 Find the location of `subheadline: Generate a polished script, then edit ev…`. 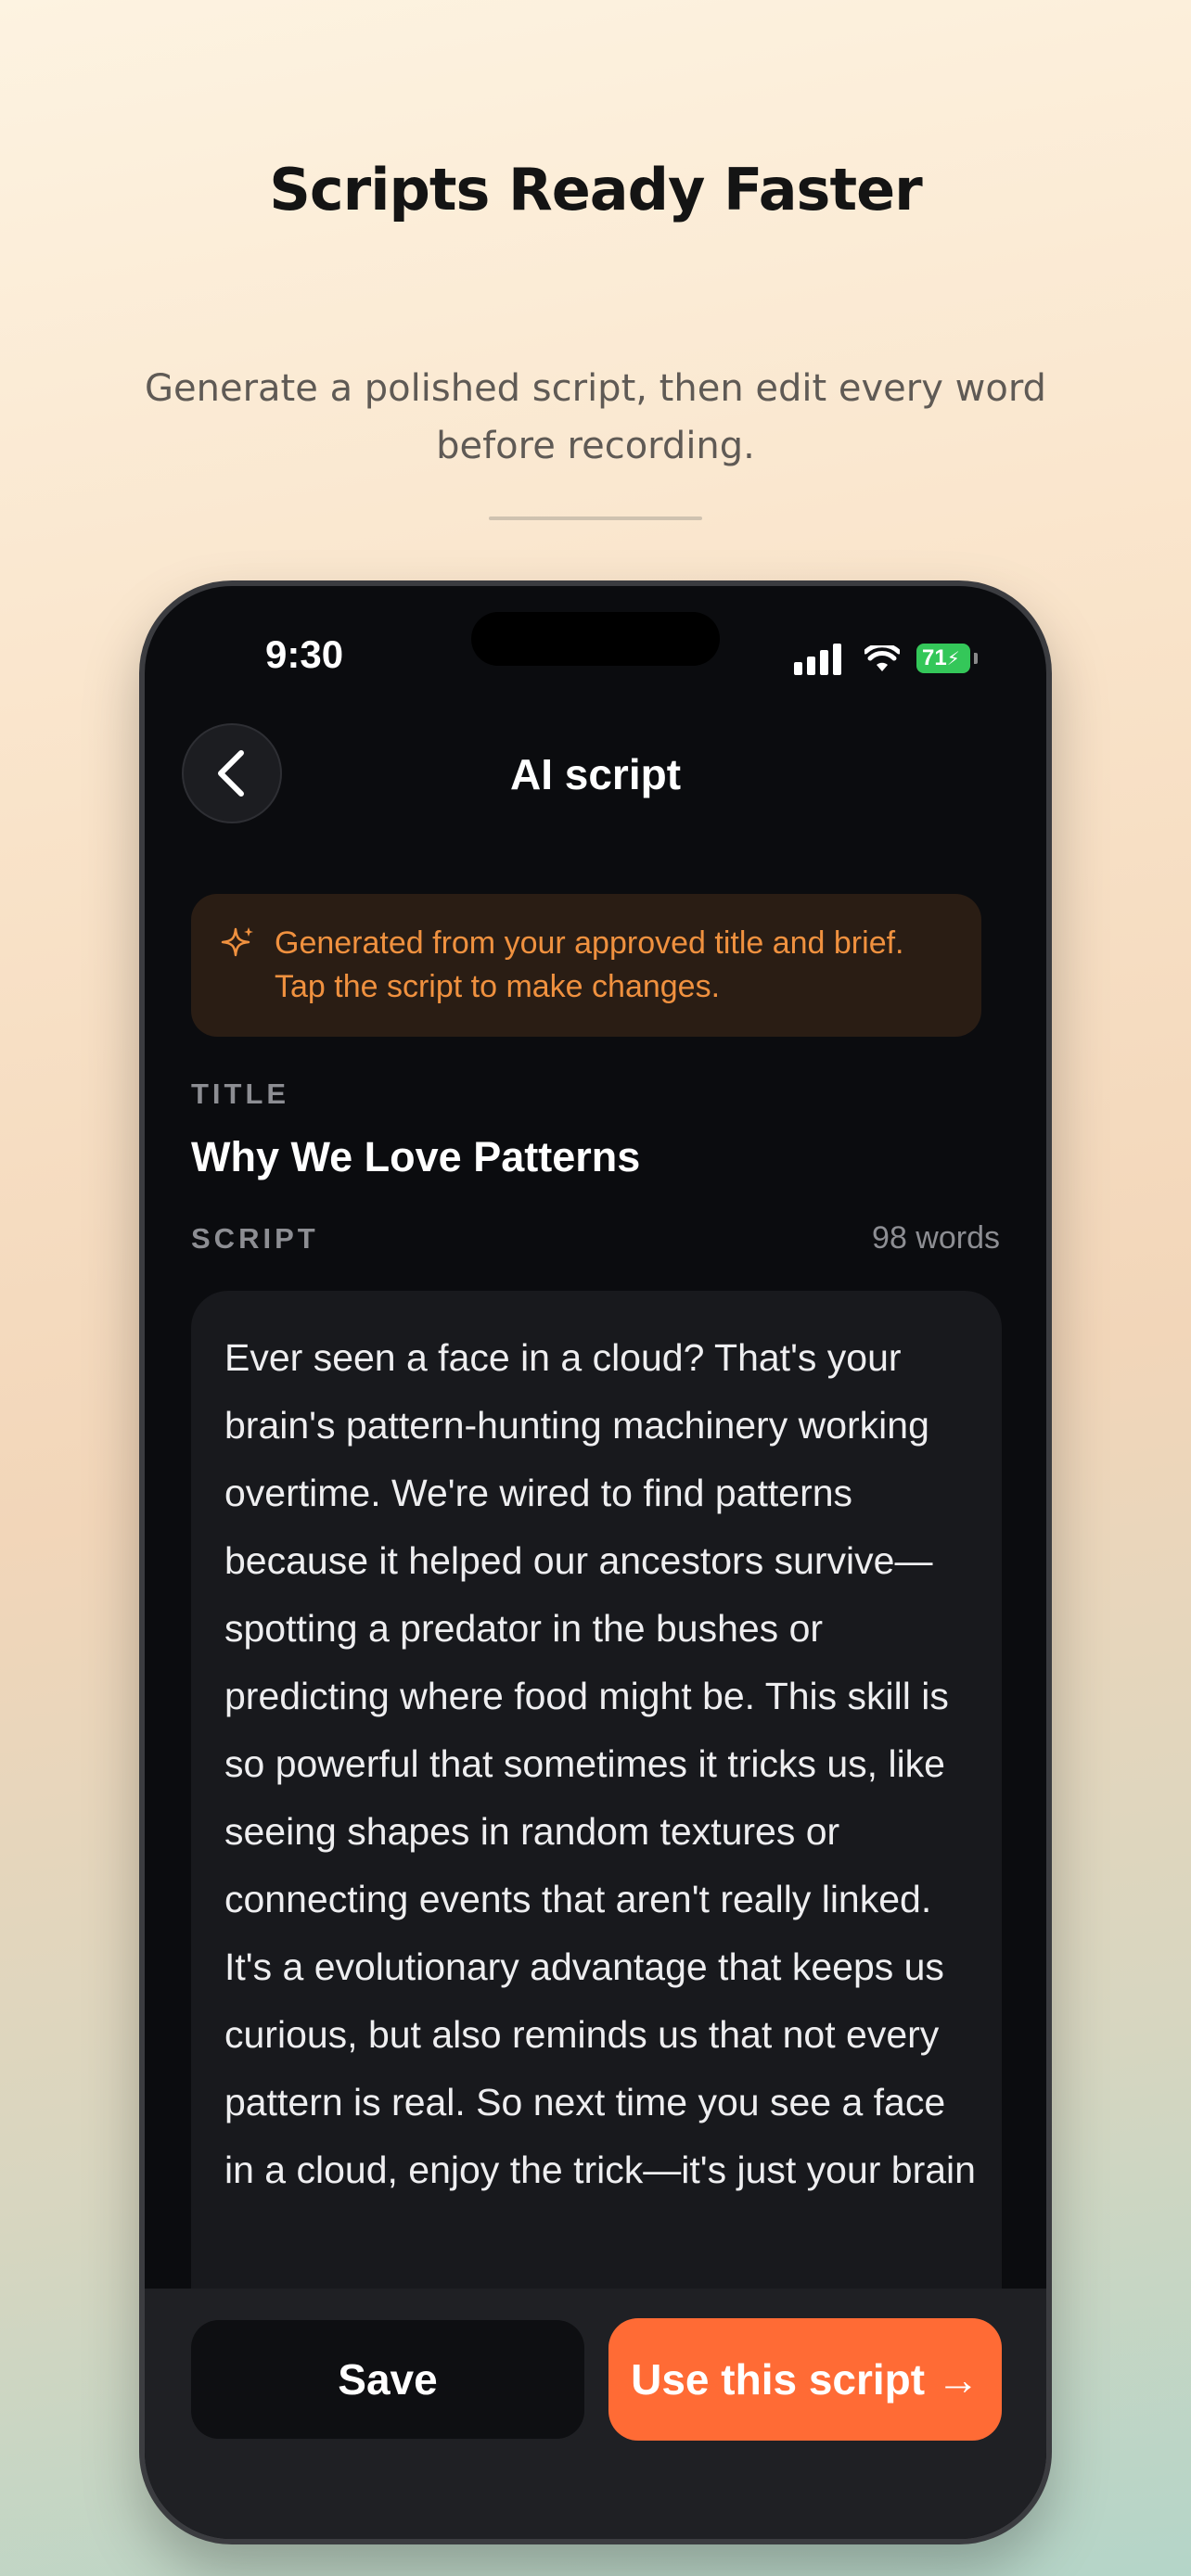

subheadline: Generate a polished script, then edit ev… is located at coordinates (595, 417).